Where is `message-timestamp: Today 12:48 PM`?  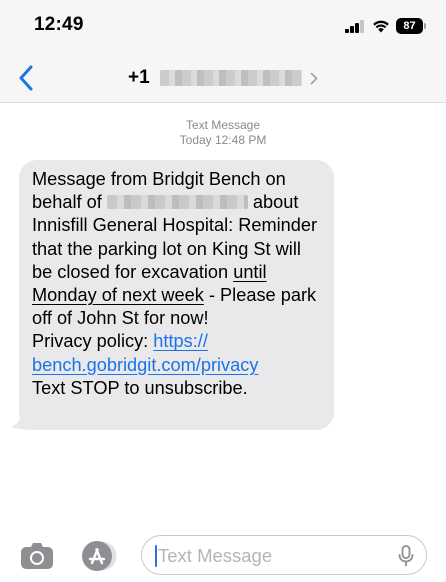 message-timestamp: Today 12:48 PM is located at coordinates (223, 140).